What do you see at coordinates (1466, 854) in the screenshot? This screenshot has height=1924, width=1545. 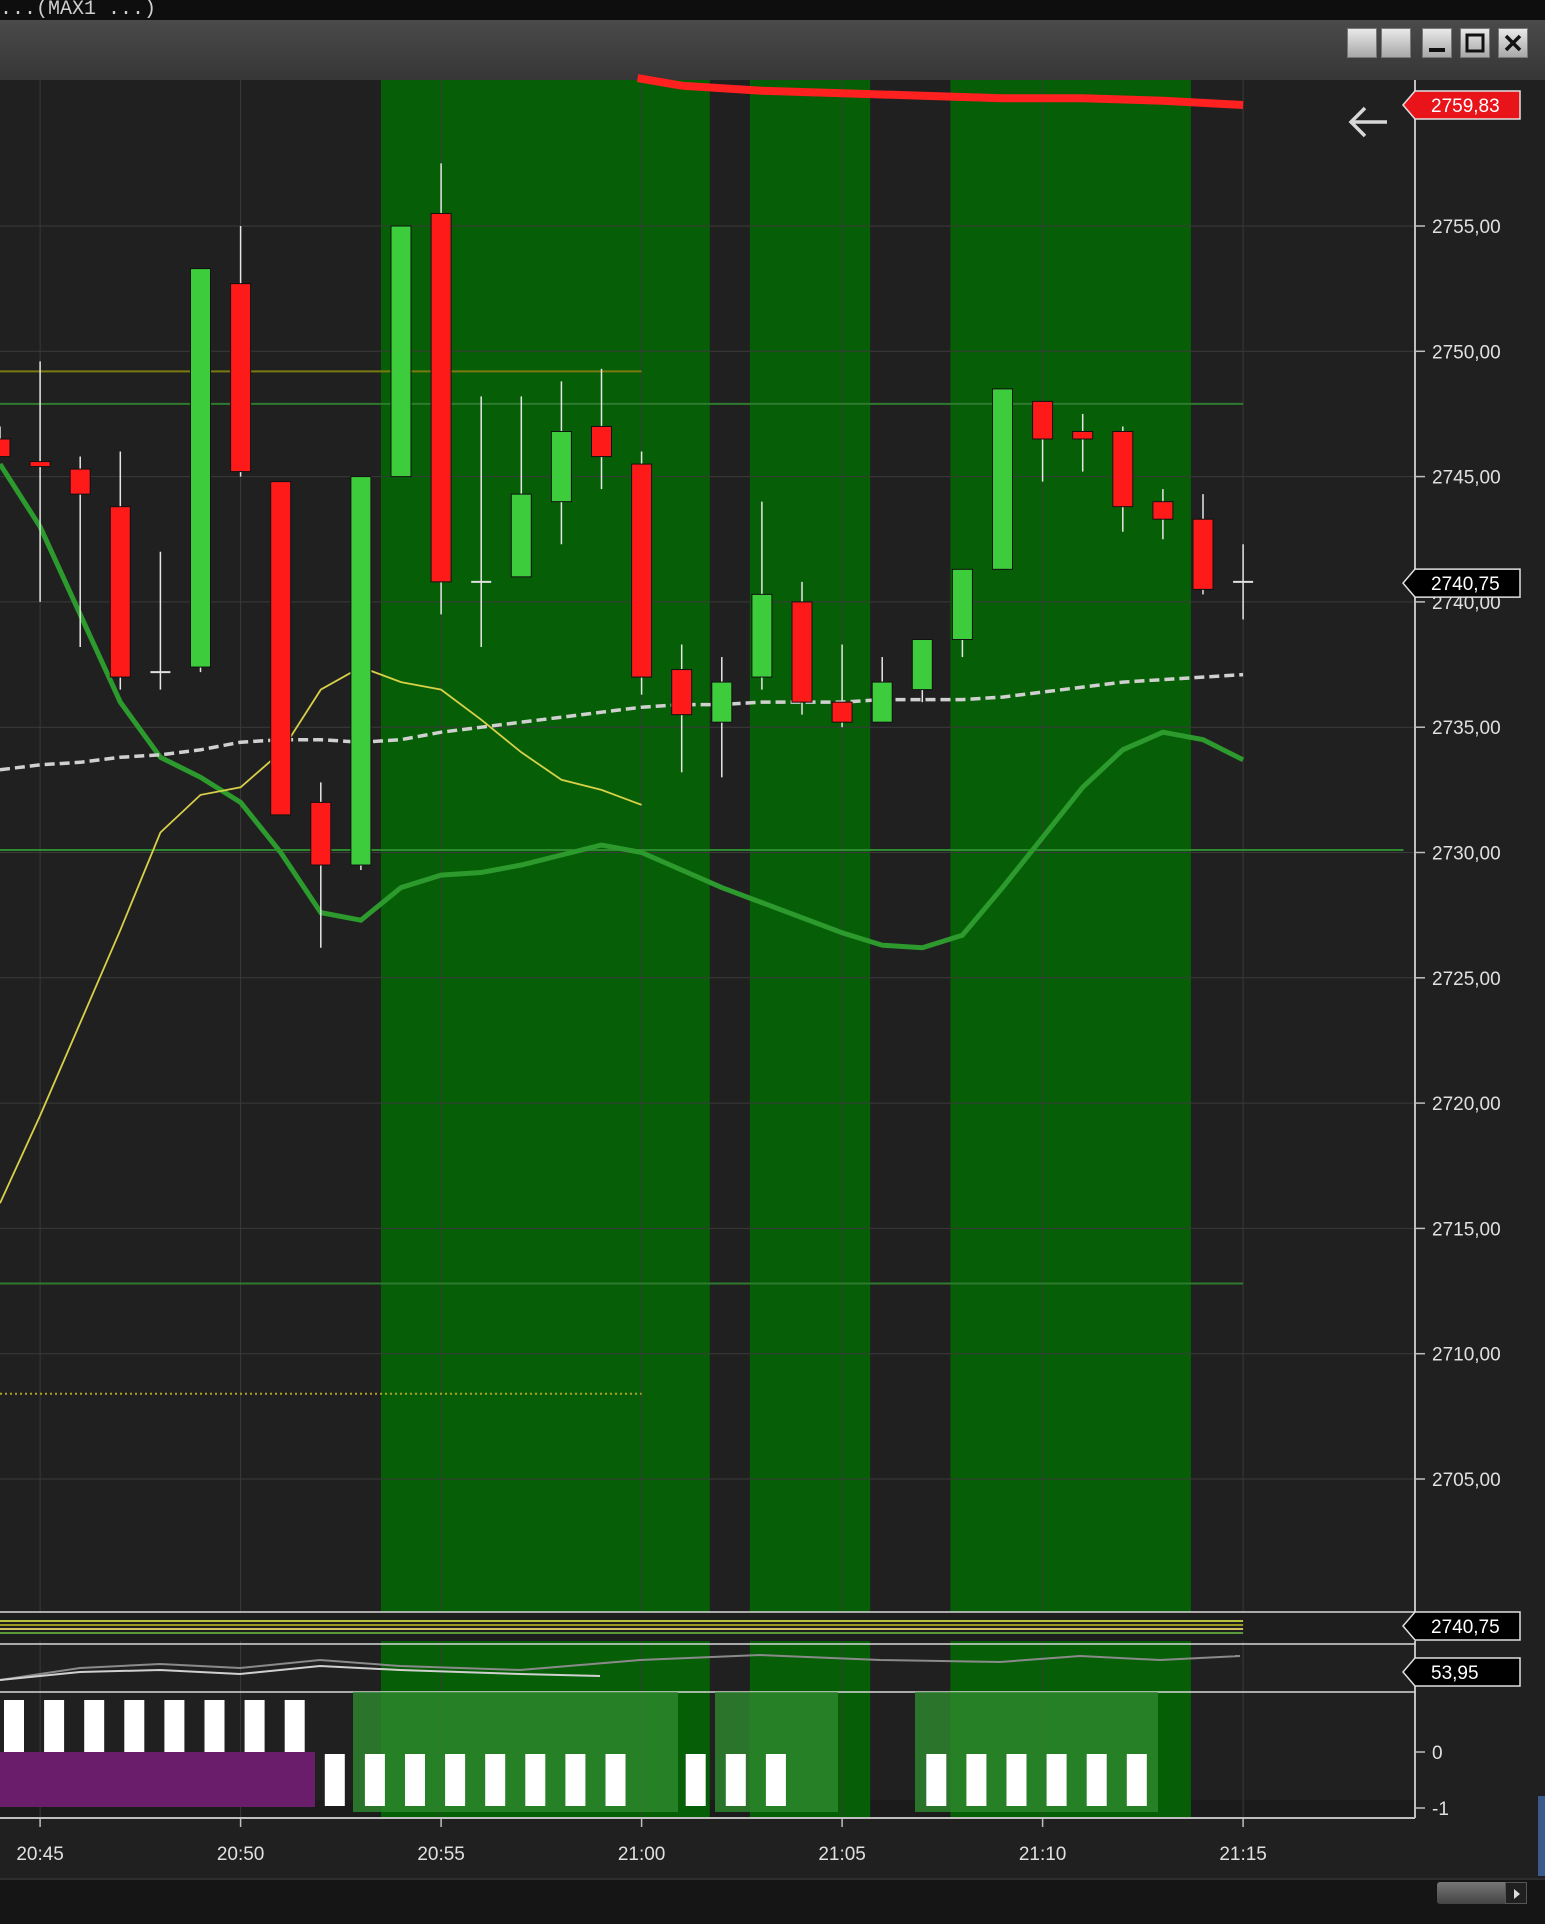 I see `y-tick-label-5: 2730,00` at bounding box center [1466, 854].